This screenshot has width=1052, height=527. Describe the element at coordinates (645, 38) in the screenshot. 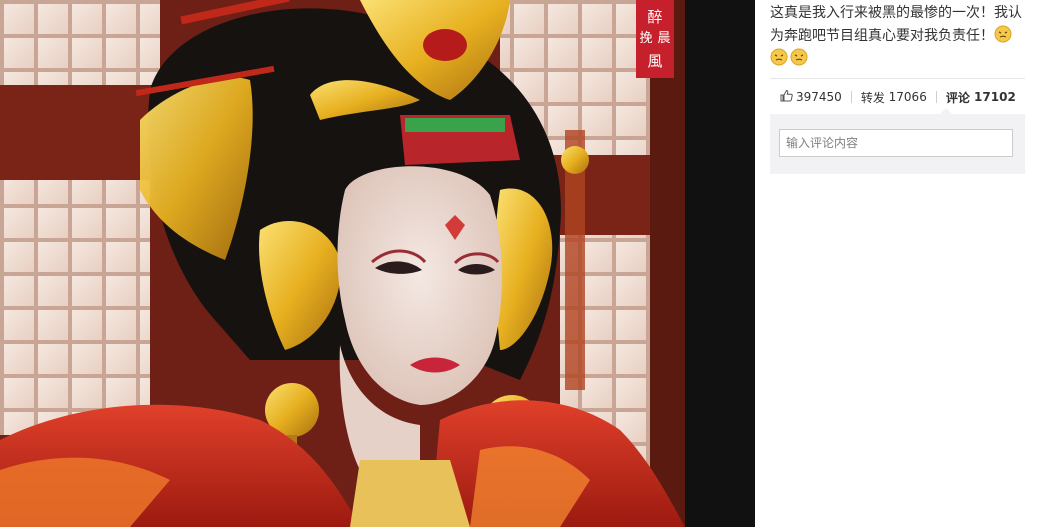

I see `svg-text: 挽` at that location.